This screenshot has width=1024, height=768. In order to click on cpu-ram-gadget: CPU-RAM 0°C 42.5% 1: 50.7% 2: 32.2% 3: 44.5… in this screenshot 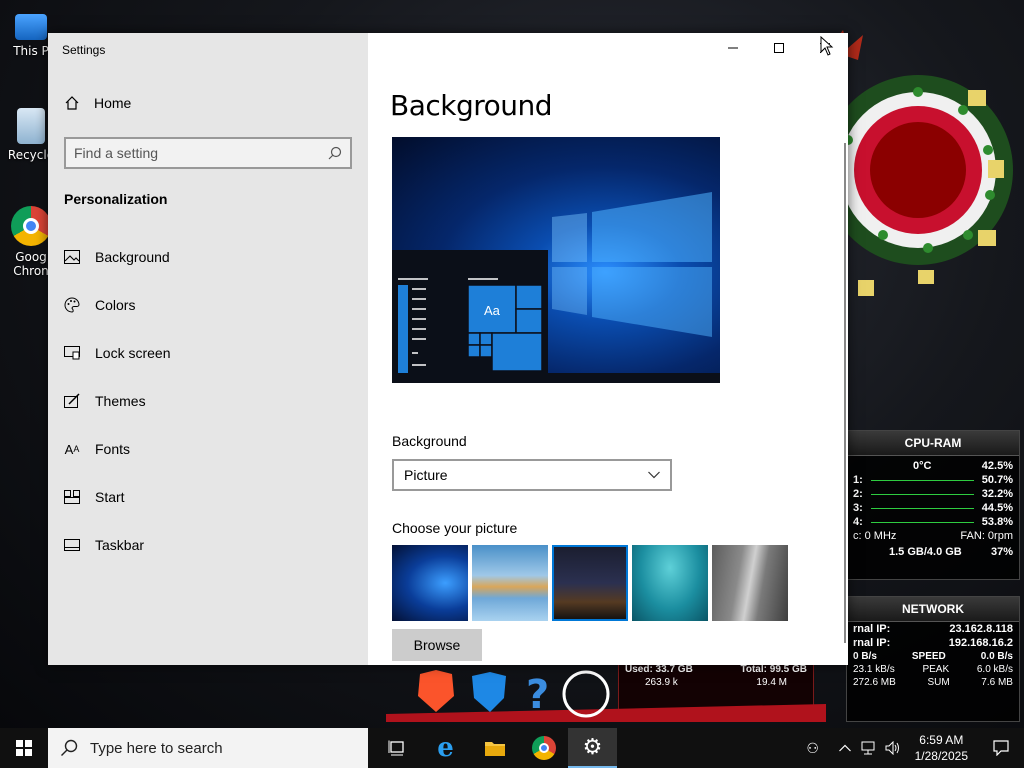, I will do `click(933, 505)`.